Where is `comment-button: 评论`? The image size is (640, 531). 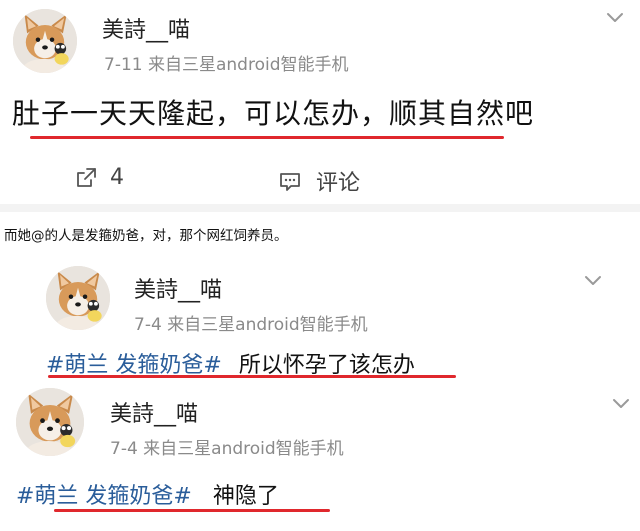 comment-button: 评论 is located at coordinates (319, 181).